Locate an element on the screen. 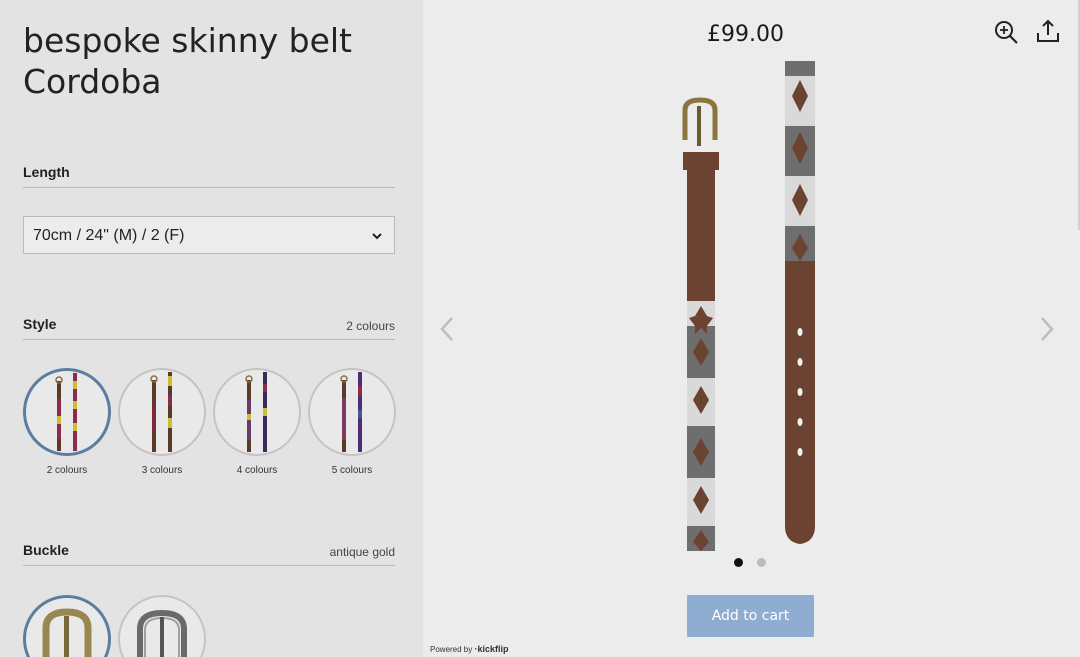 Image resolution: width=1080 pixels, height=657 pixels. style-section-header: Style 2 colours is located at coordinates (209, 328).